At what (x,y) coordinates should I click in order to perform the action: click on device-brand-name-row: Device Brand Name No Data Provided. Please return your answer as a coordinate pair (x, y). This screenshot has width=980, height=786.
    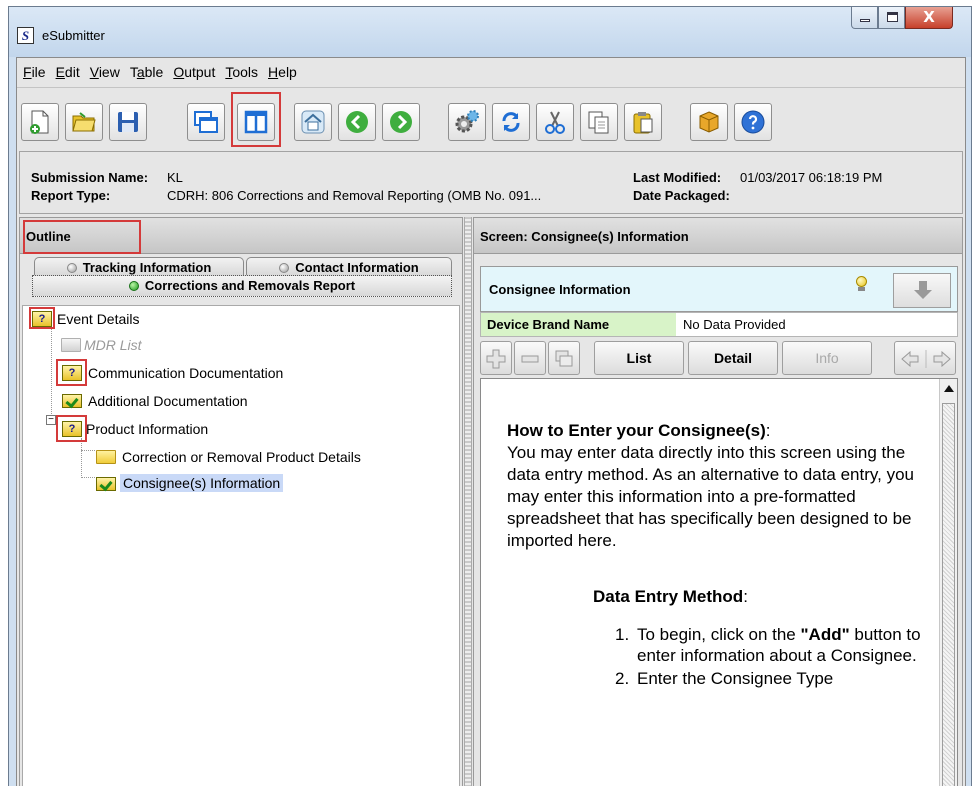
    Looking at the image, I should click on (719, 324).